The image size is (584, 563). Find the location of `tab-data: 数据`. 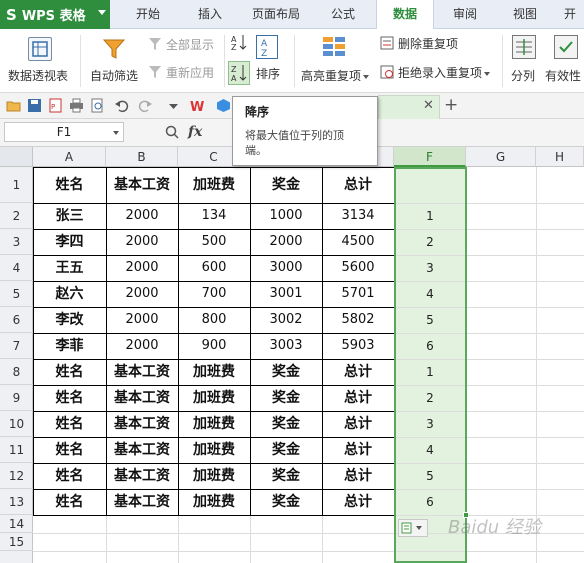

tab-data: 数据 is located at coordinates (405, 15).